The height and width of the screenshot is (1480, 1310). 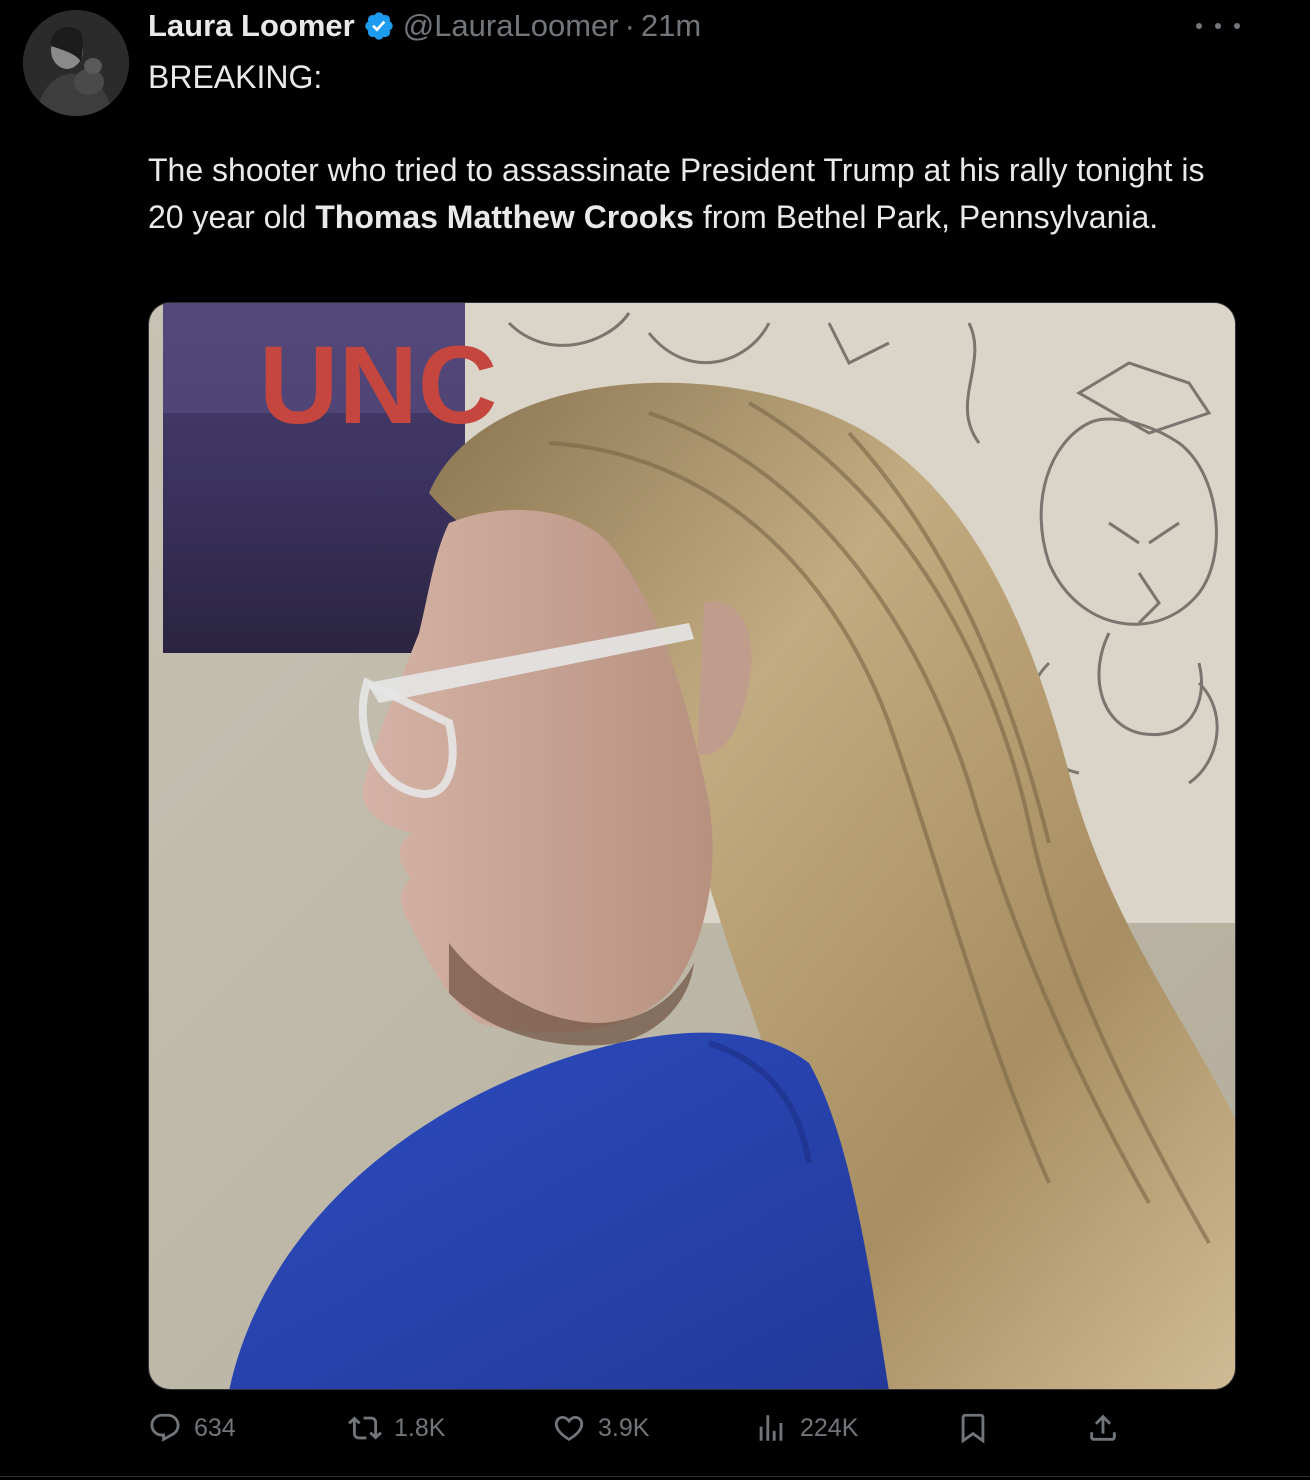 What do you see at coordinates (655, 1476) in the screenshot?
I see `divider` at bounding box center [655, 1476].